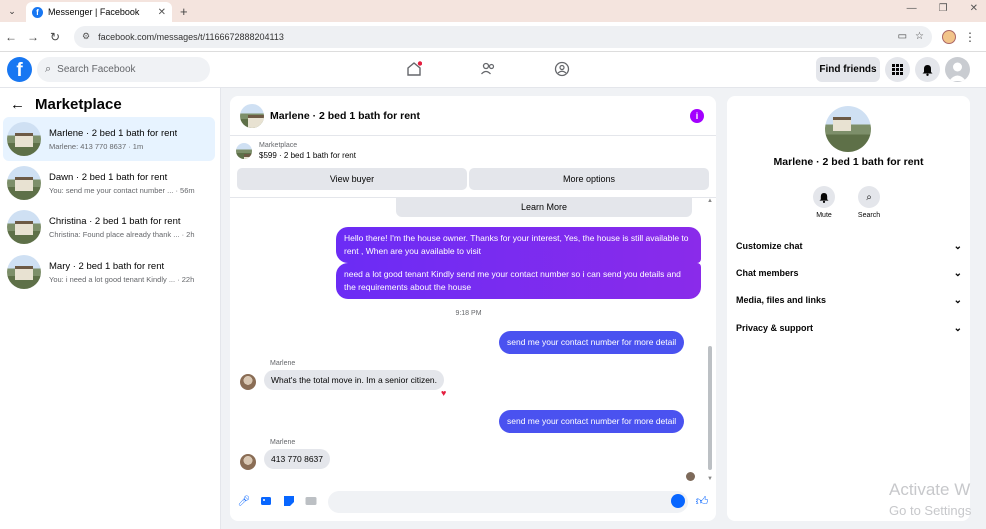 The width and height of the screenshot is (986, 529). What do you see at coordinates (86, 36) in the screenshot?
I see `site-info-icon: ⚙` at bounding box center [86, 36].